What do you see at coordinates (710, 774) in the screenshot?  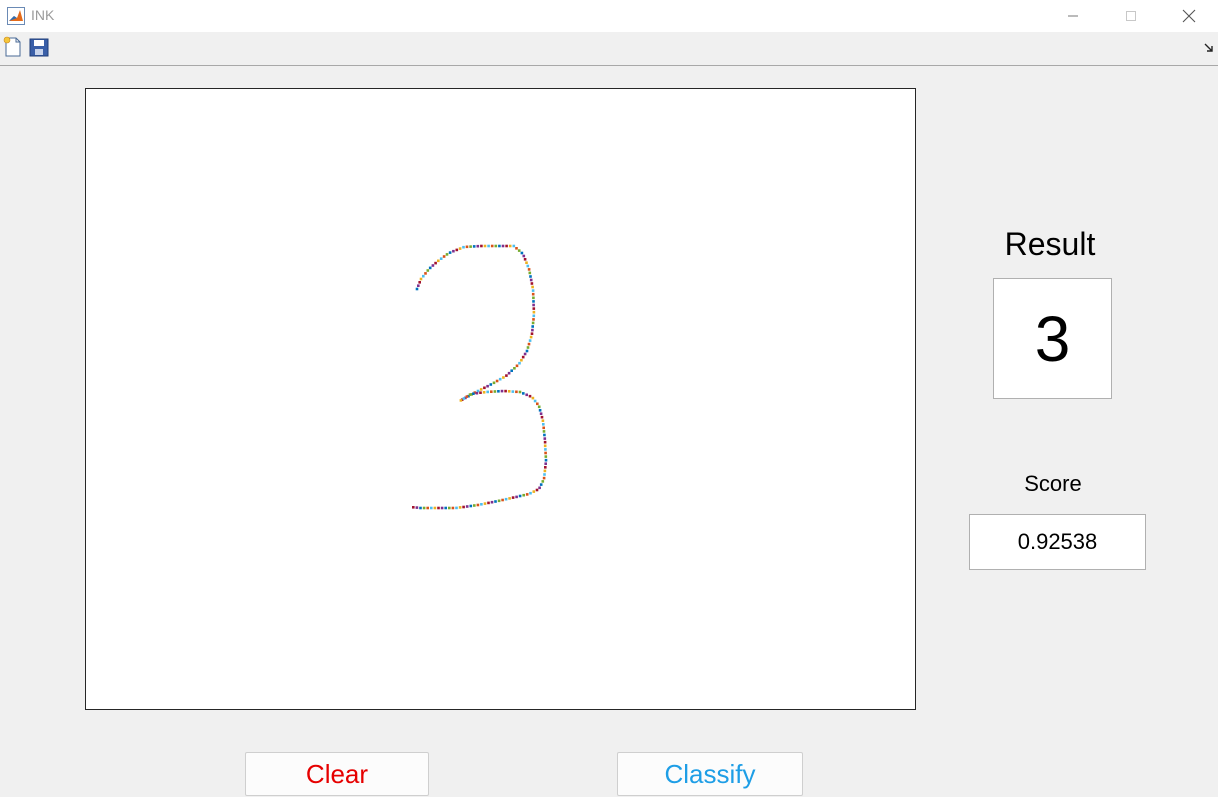 I see `classify-button: Classify` at bounding box center [710, 774].